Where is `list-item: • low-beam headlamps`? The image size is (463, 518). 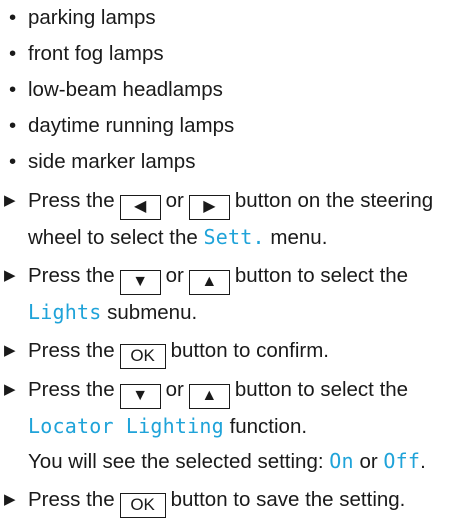 list-item: • low-beam headlamps is located at coordinates (231, 90).